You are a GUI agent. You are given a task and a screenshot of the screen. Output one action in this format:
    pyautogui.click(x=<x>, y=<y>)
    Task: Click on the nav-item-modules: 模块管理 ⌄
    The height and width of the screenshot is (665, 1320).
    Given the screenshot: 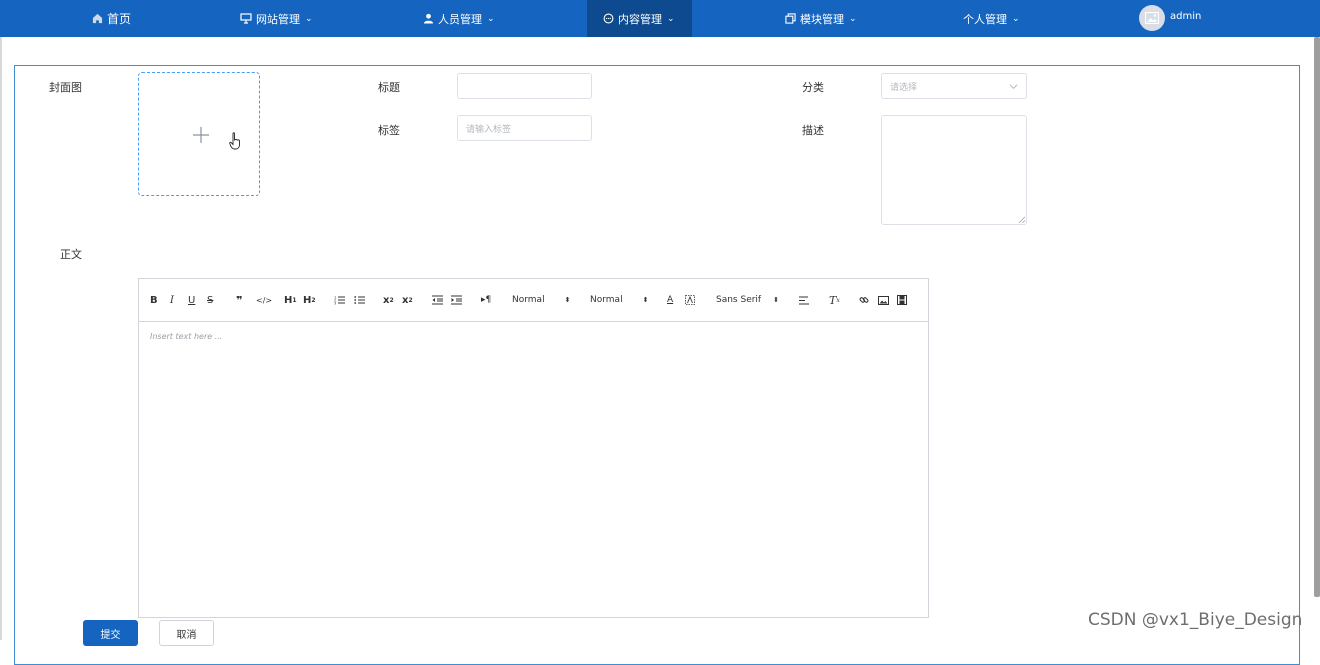 What is the action you would take?
    pyautogui.click(x=821, y=18)
    